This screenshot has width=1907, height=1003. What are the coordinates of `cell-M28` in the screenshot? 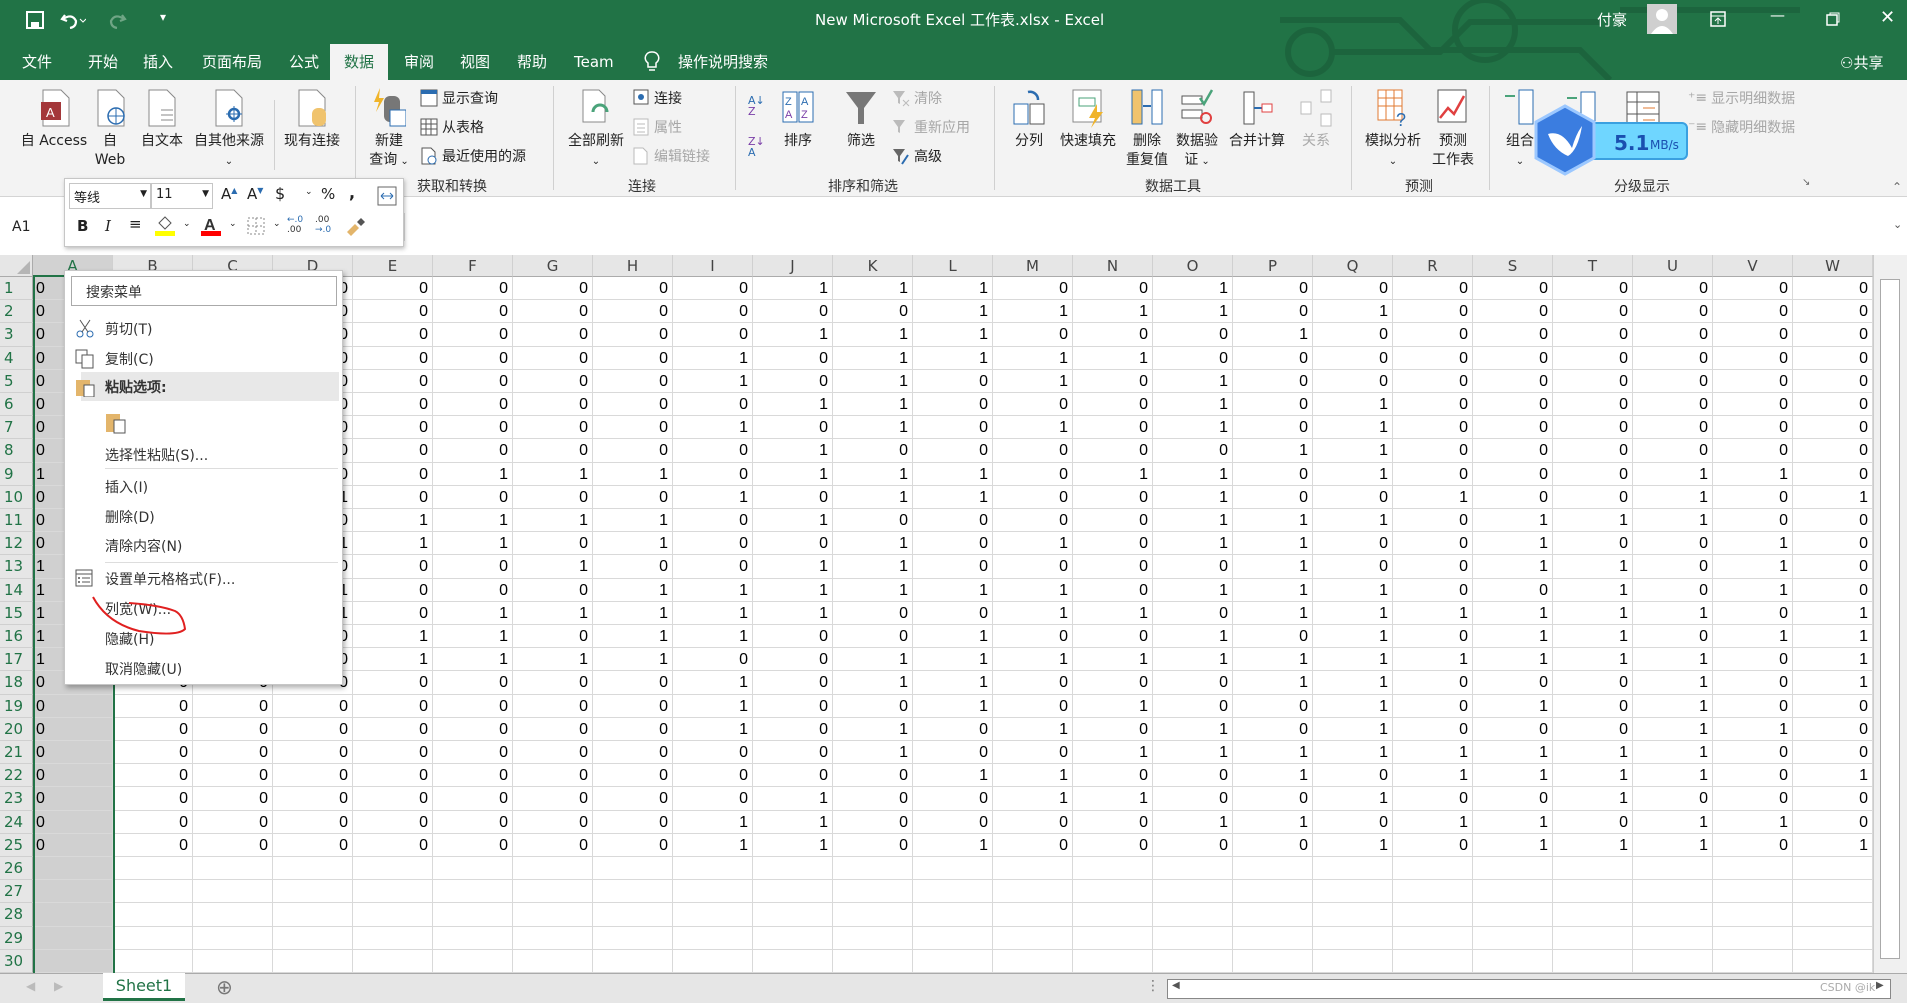 It's located at (1033, 915).